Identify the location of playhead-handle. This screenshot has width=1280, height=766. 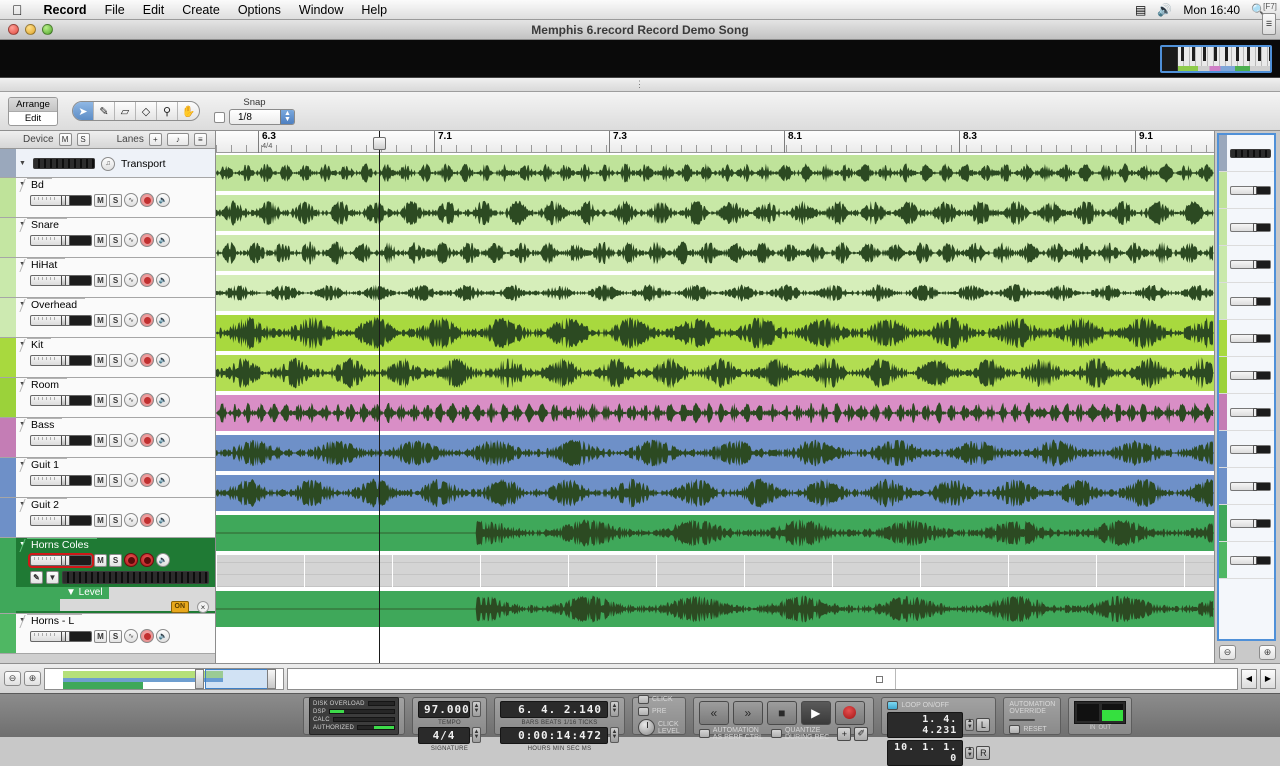
(379, 143).